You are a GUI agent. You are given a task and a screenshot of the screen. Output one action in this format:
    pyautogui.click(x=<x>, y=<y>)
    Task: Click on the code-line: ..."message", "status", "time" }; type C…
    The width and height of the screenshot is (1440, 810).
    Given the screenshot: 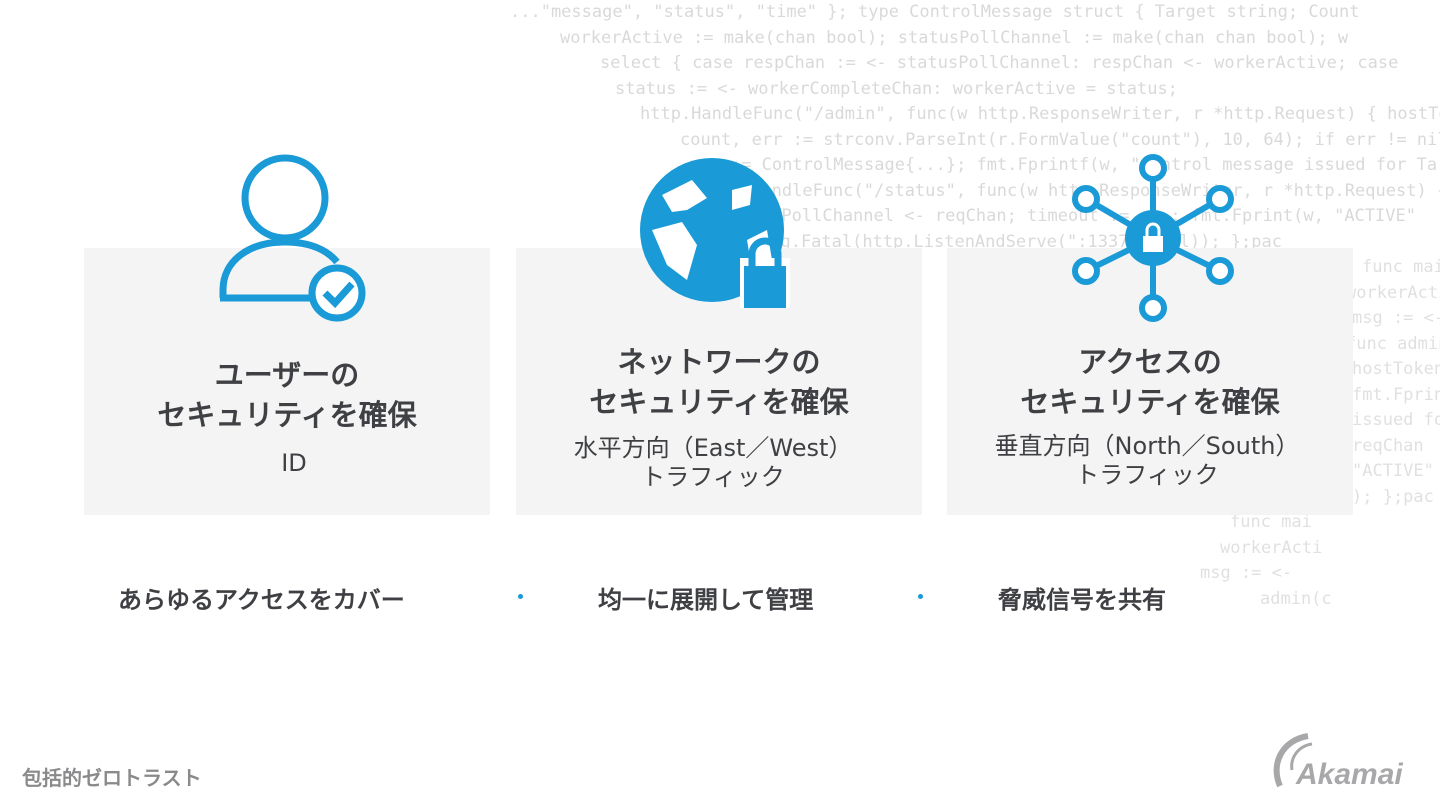 What is the action you would take?
    pyautogui.click(x=935, y=12)
    